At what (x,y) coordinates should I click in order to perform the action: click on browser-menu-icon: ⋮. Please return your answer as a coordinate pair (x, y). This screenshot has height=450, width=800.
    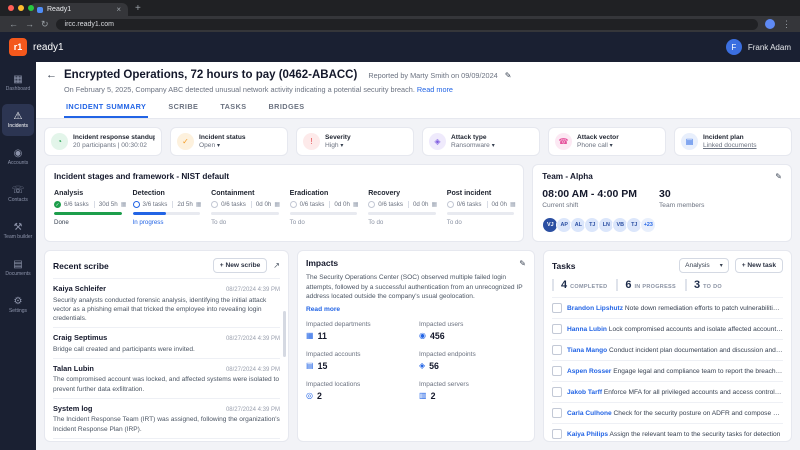
    Looking at the image, I should click on (786, 24).